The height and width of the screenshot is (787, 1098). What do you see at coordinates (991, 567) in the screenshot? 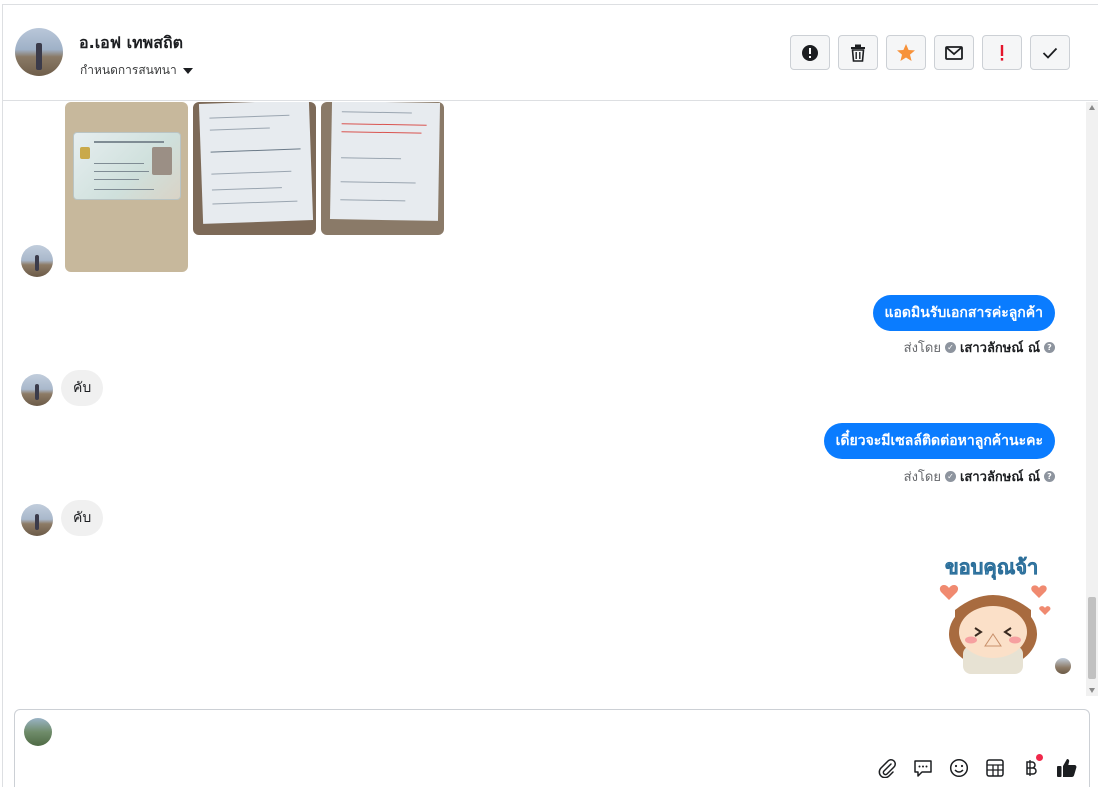
I see `sticker-text: ขอบคุณจ้า` at bounding box center [991, 567].